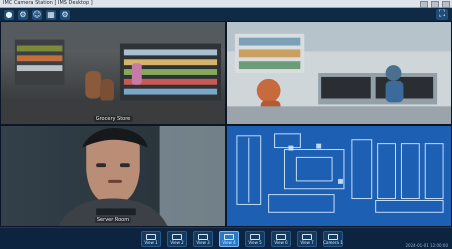  Describe the element at coordinates (255, 242) in the screenshot. I see `view-button-label: View 5` at that location.